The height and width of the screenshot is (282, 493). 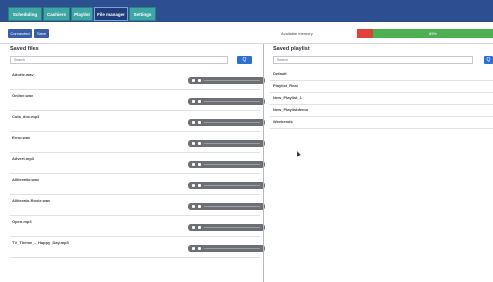 What do you see at coordinates (291, 109) in the screenshot?
I see `playlist-name: New_Playlistdemo` at bounding box center [291, 109].